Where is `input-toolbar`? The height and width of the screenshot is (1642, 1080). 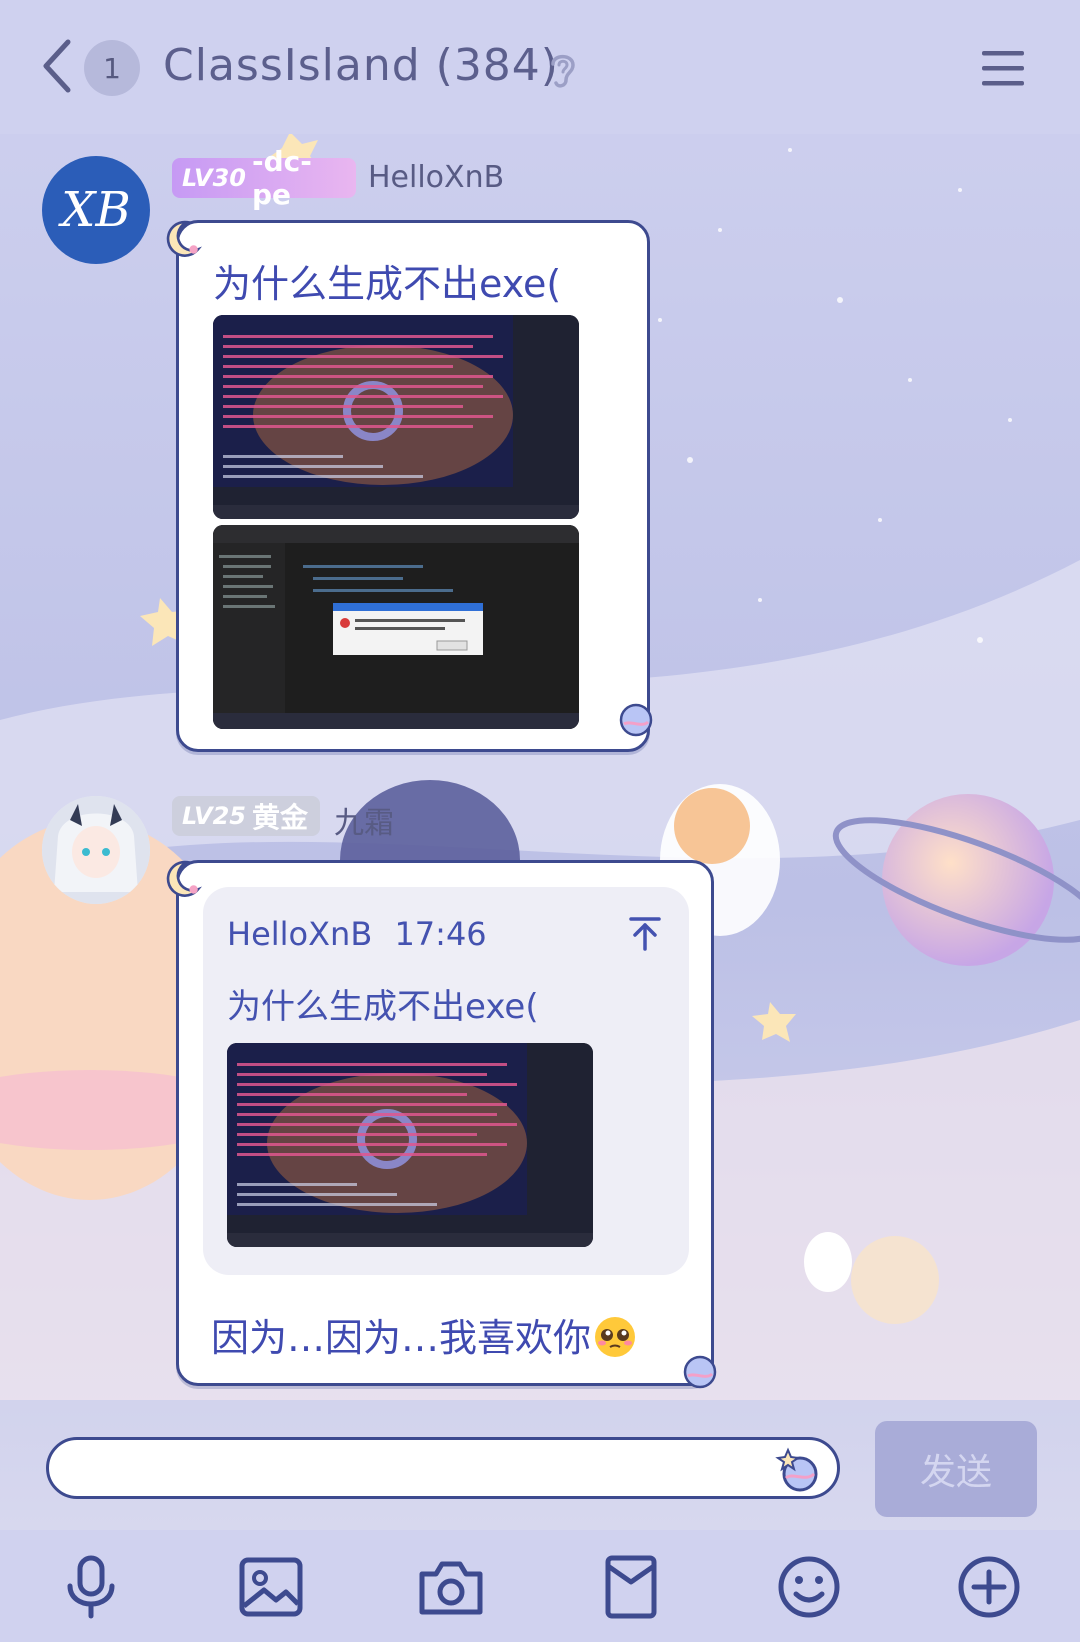 input-toolbar is located at coordinates (540, 1586).